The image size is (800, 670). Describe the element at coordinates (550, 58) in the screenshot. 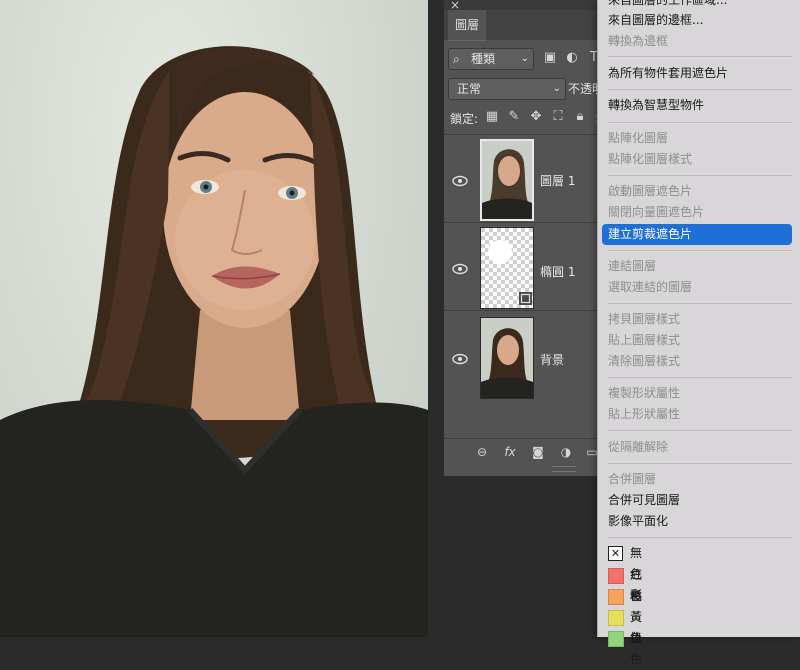

I see `image-filter-icon: ▣` at that location.